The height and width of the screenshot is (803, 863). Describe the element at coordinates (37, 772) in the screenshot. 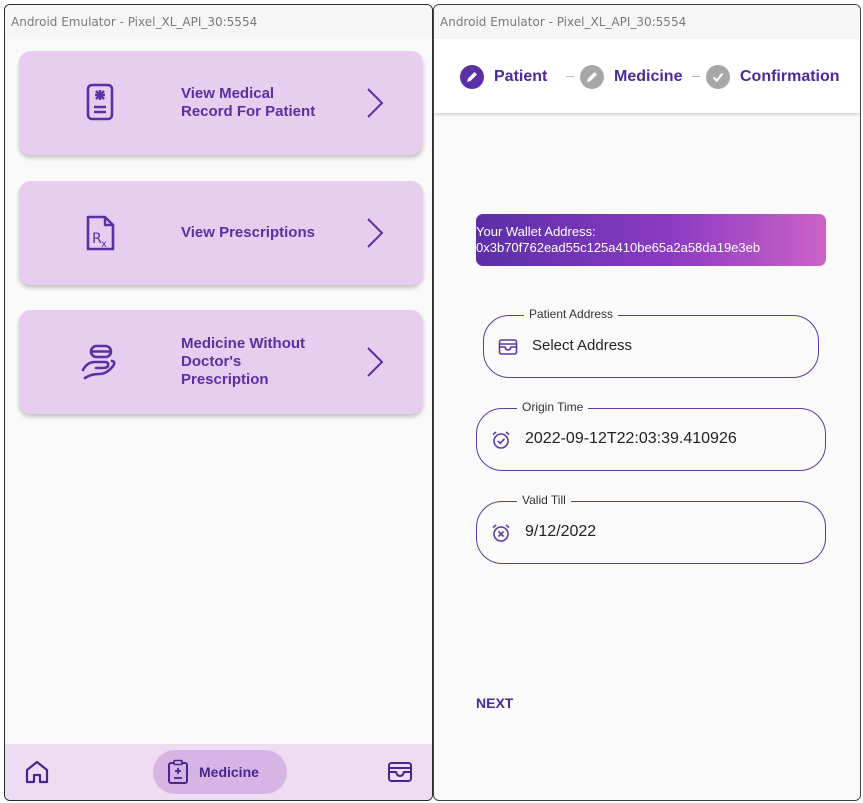

I see `home-icon` at that location.